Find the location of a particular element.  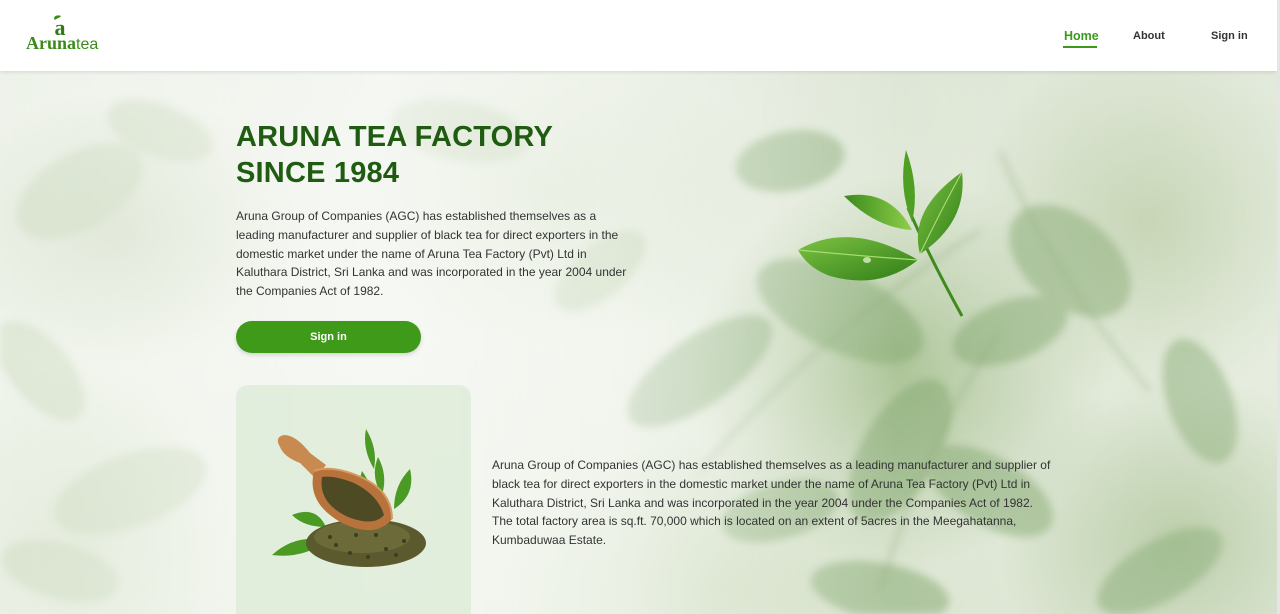

brand-name-primary: Aruna is located at coordinates (51, 43).